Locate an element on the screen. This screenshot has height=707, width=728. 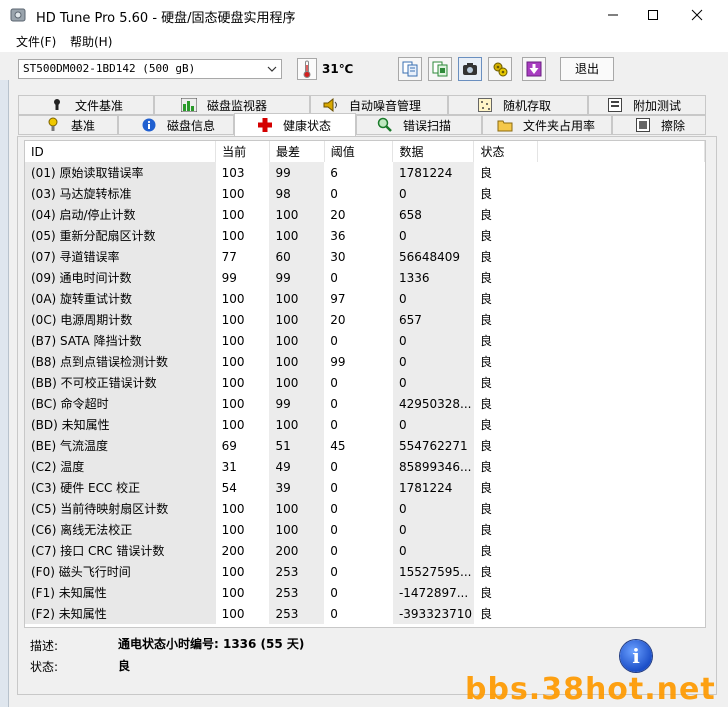
exit-button: 退出 is located at coordinates (587, 69).